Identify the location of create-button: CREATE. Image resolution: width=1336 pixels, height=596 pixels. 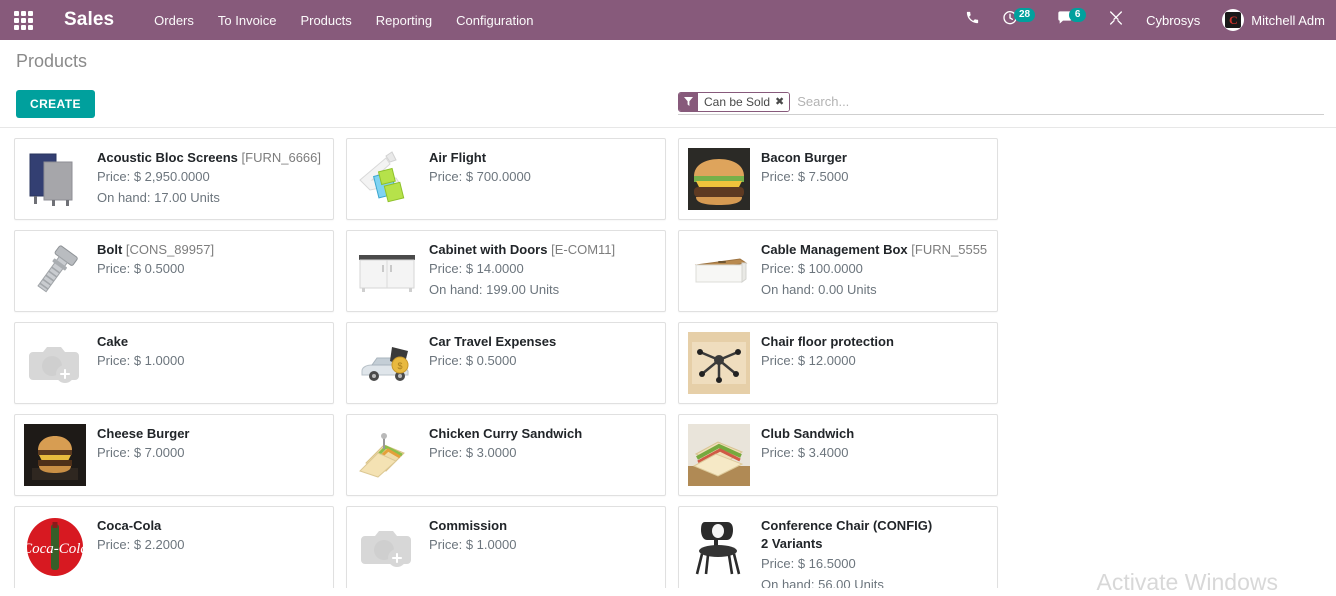
(55, 104).